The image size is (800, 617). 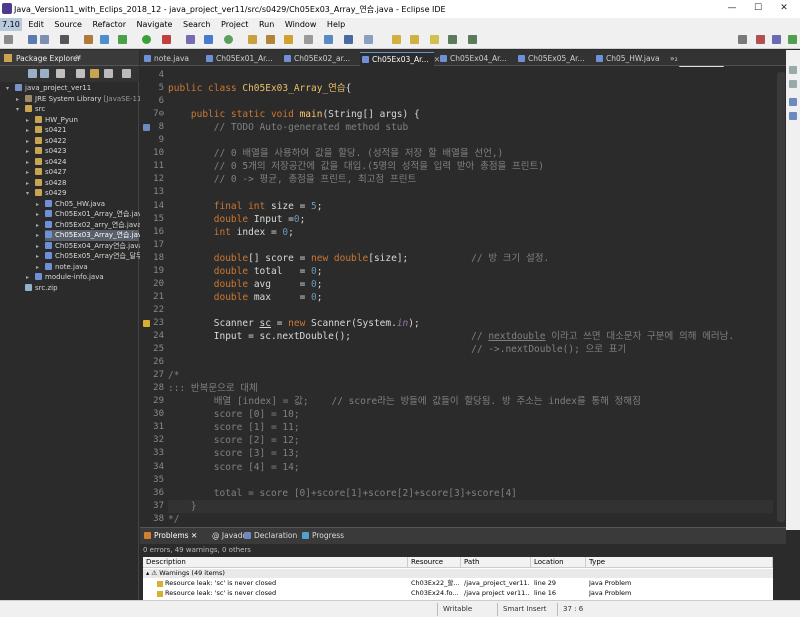 I want to click on view-menu-icon, so click(x=126, y=73).